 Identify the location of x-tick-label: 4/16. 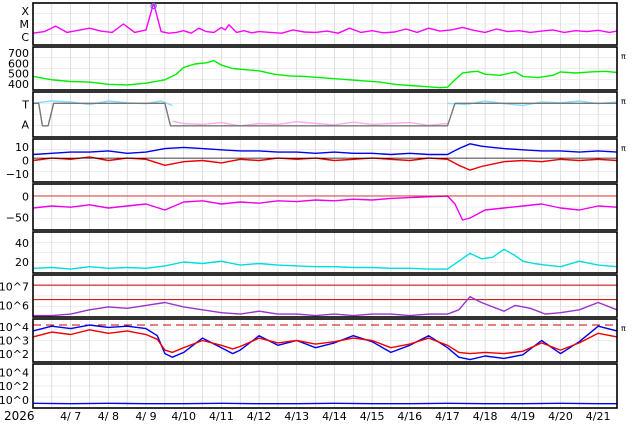
(409, 416).